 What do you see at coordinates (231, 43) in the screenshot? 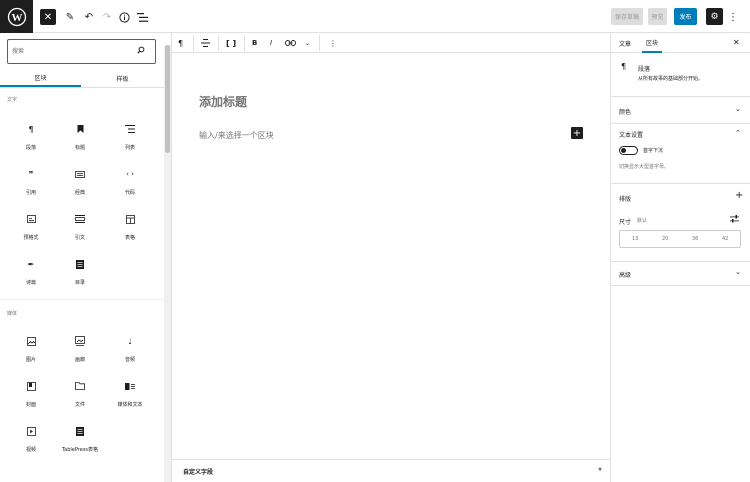
I see `block-width-icon: [ ]` at bounding box center [231, 43].